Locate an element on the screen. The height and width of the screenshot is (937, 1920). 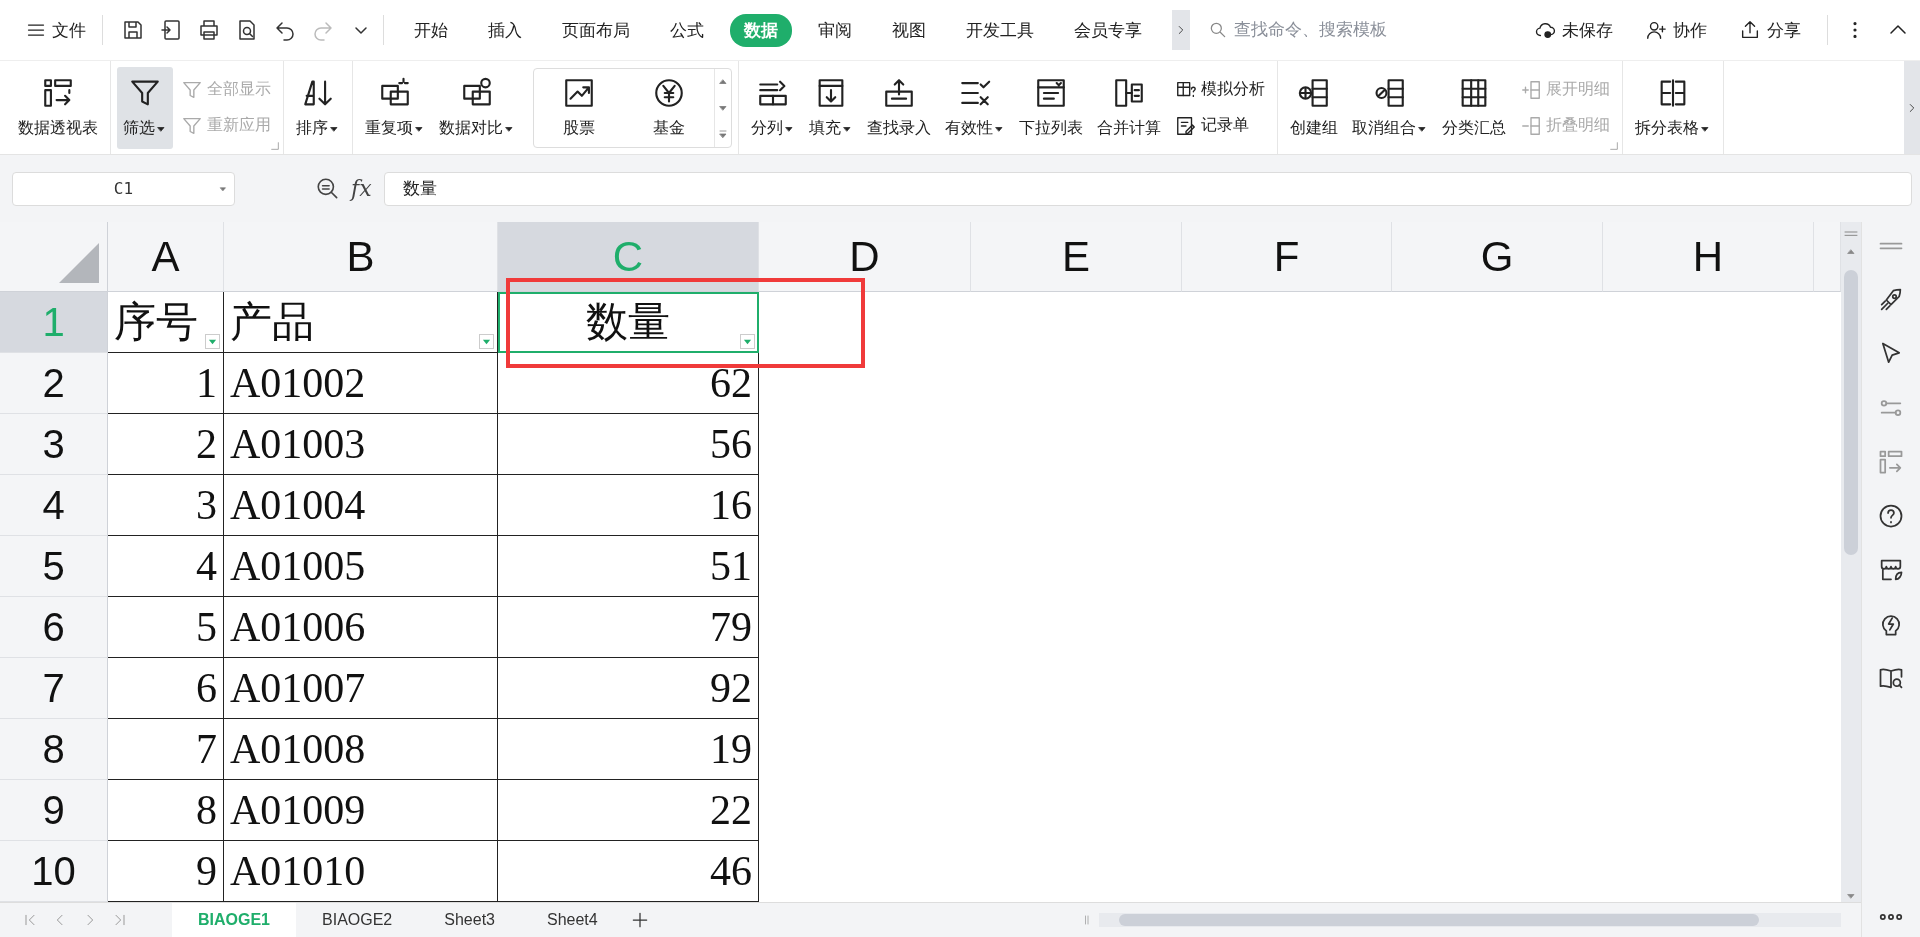
add-user-icon is located at coordinates (1656, 30).